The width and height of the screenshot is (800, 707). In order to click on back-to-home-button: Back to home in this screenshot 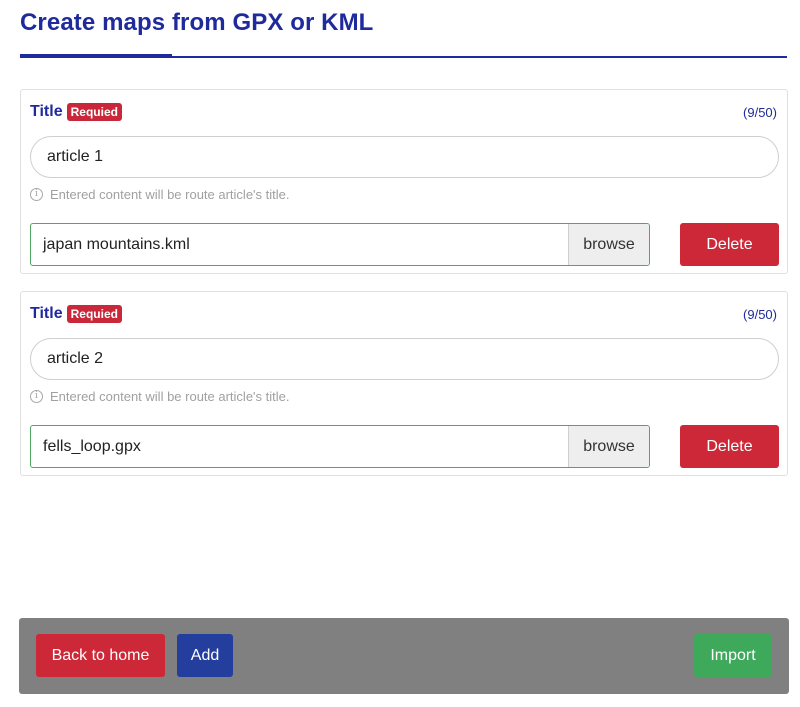, I will do `click(100, 655)`.